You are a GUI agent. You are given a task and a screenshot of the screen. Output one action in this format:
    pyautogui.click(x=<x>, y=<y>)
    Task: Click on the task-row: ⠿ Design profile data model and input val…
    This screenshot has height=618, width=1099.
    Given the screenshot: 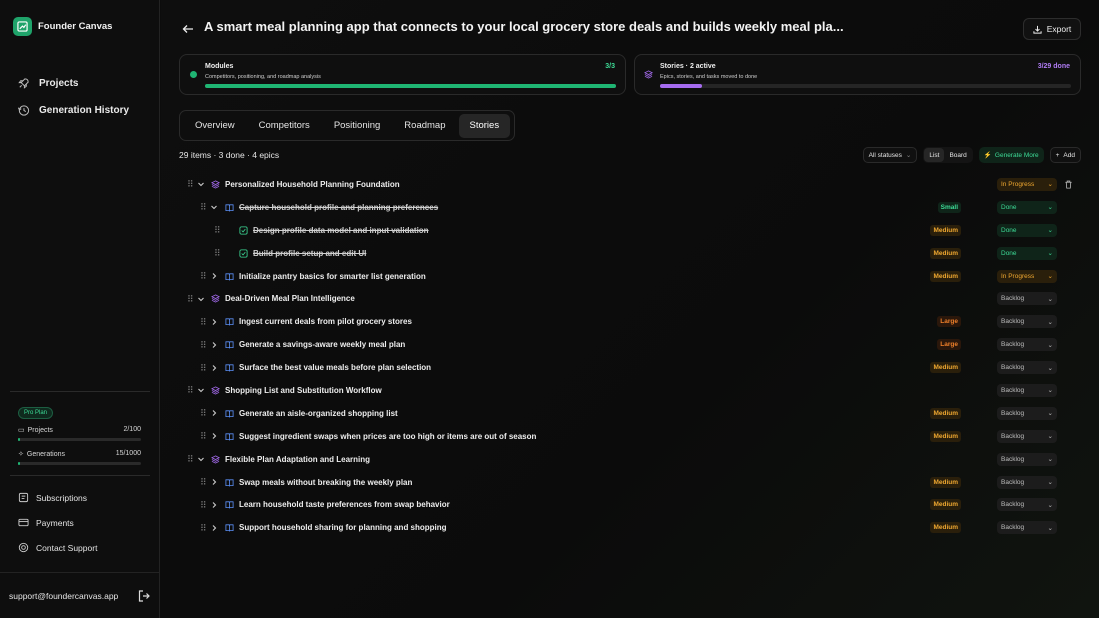 What is the action you would take?
    pyautogui.click(x=630, y=230)
    